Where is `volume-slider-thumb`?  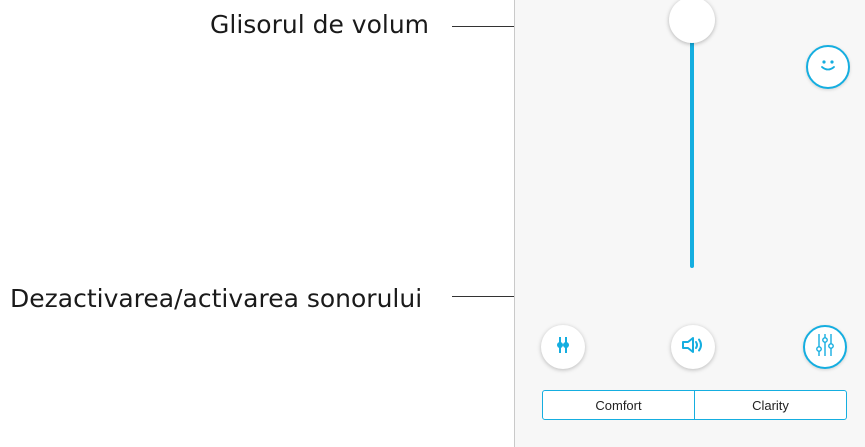
volume-slider-thumb is located at coordinates (692, 21).